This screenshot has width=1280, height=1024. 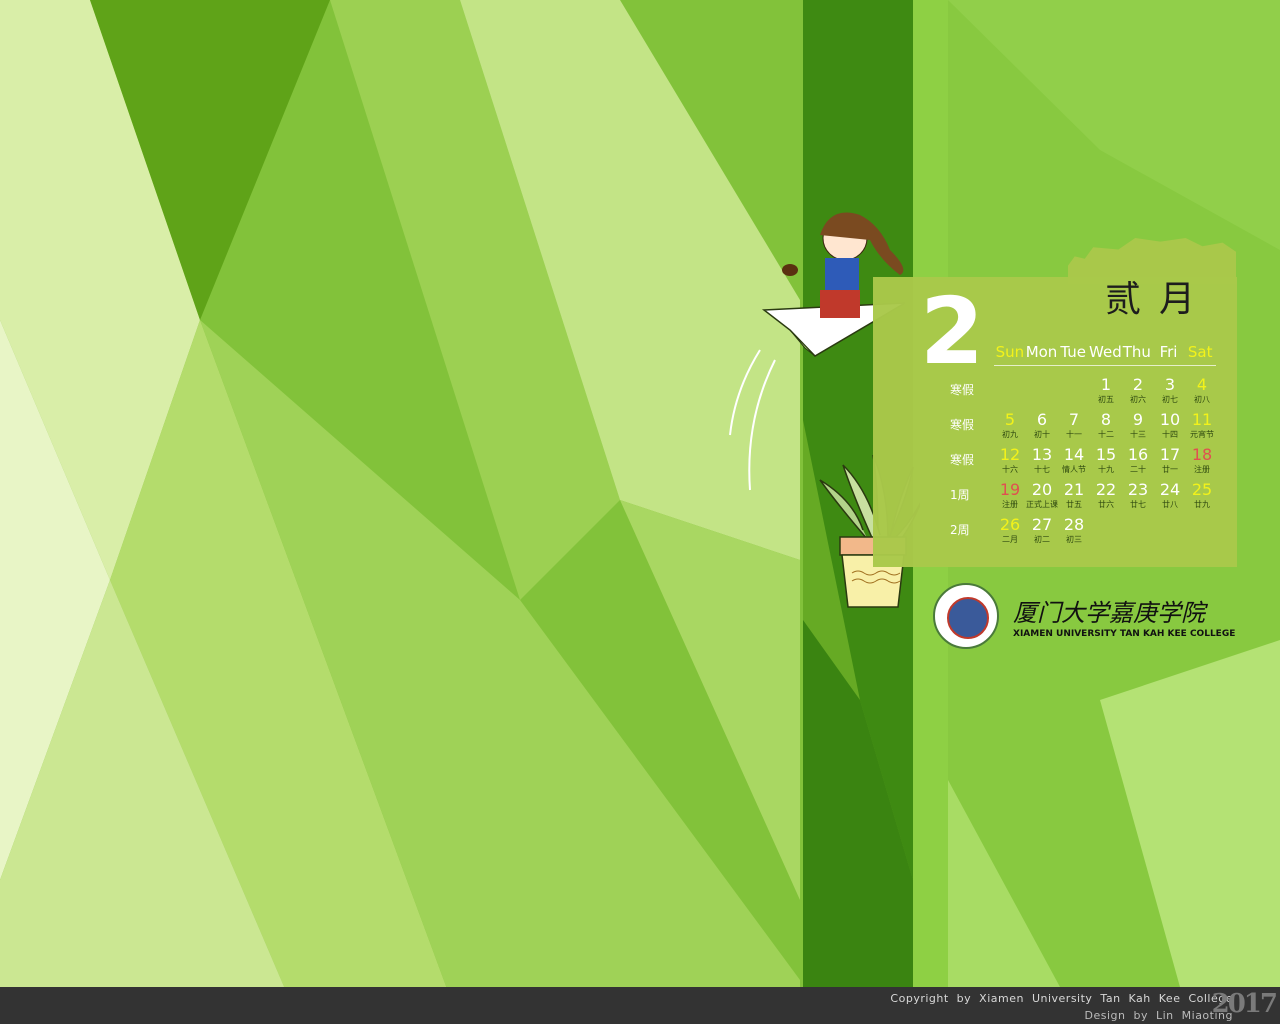 What do you see at coordinates (1010, 489) in the screenshot?
I see `day-number: 19` at bounding box center [1010, 489].